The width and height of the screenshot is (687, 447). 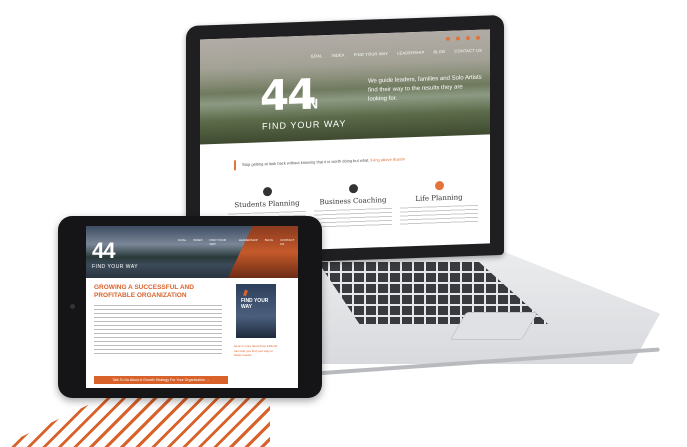 I want to click on service-column: Business Coaching, so click(x=353, y=206).